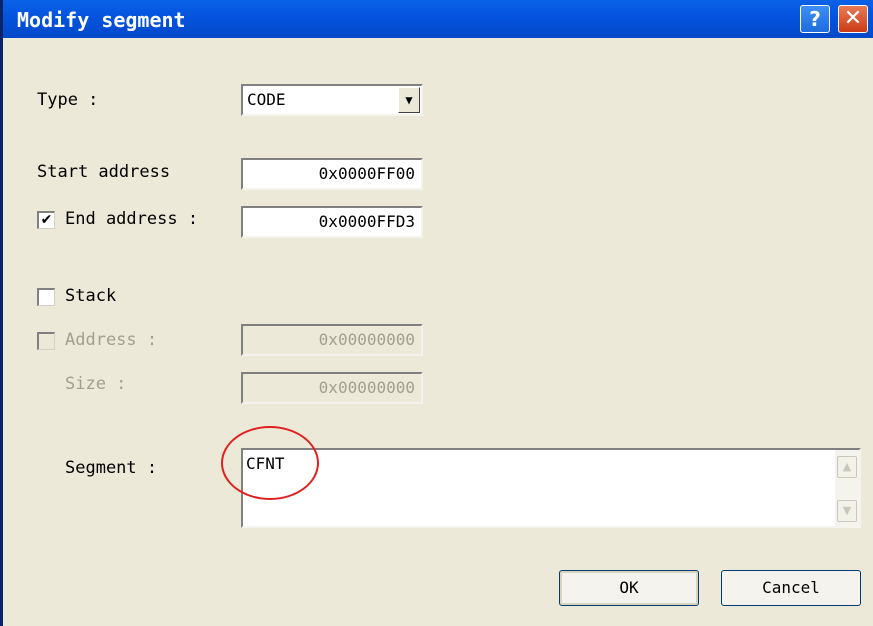 This screenshot has height=626, width=873. I want to click on help-button: ?, so click(815, 19).